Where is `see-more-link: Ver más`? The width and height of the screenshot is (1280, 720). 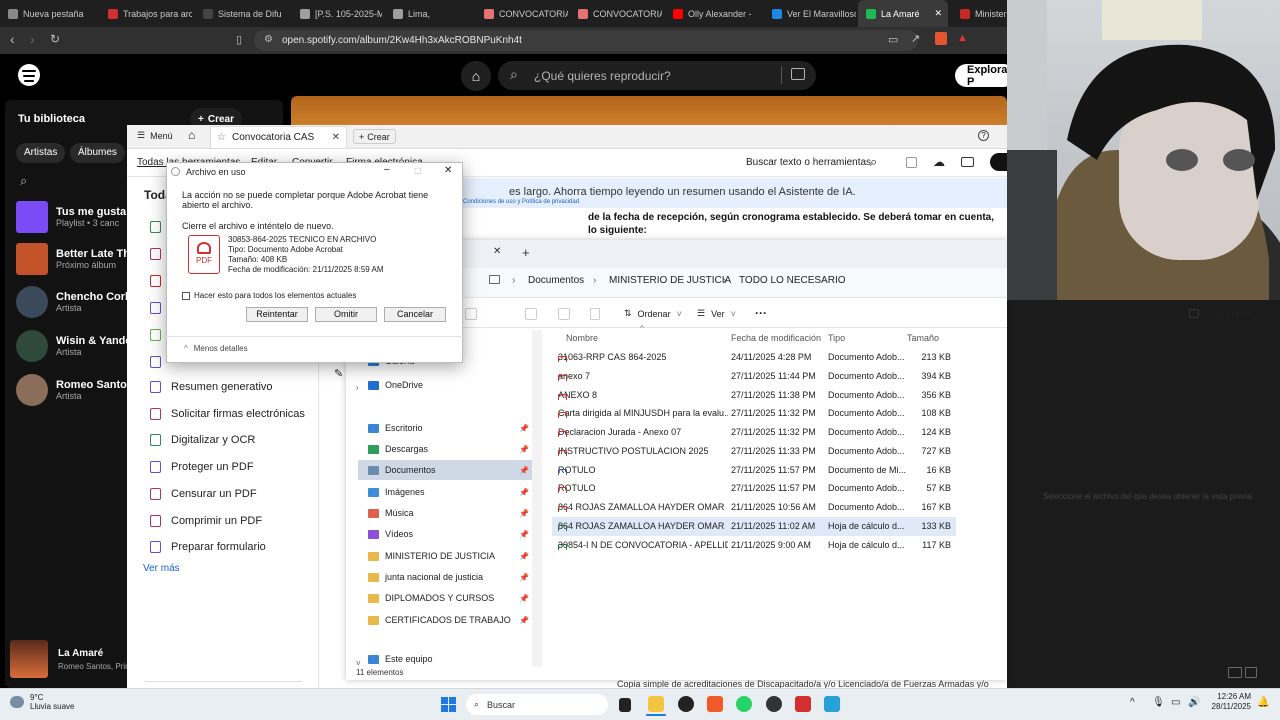 see-more-link: Ver más is located at coordinates (161, 568).